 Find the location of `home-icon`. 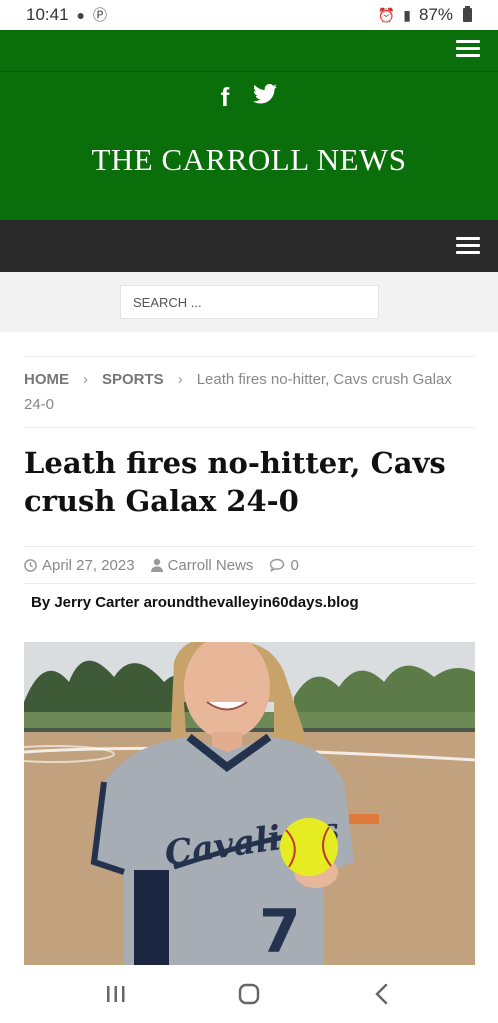

home-icon is located at coordinates (249, 994).